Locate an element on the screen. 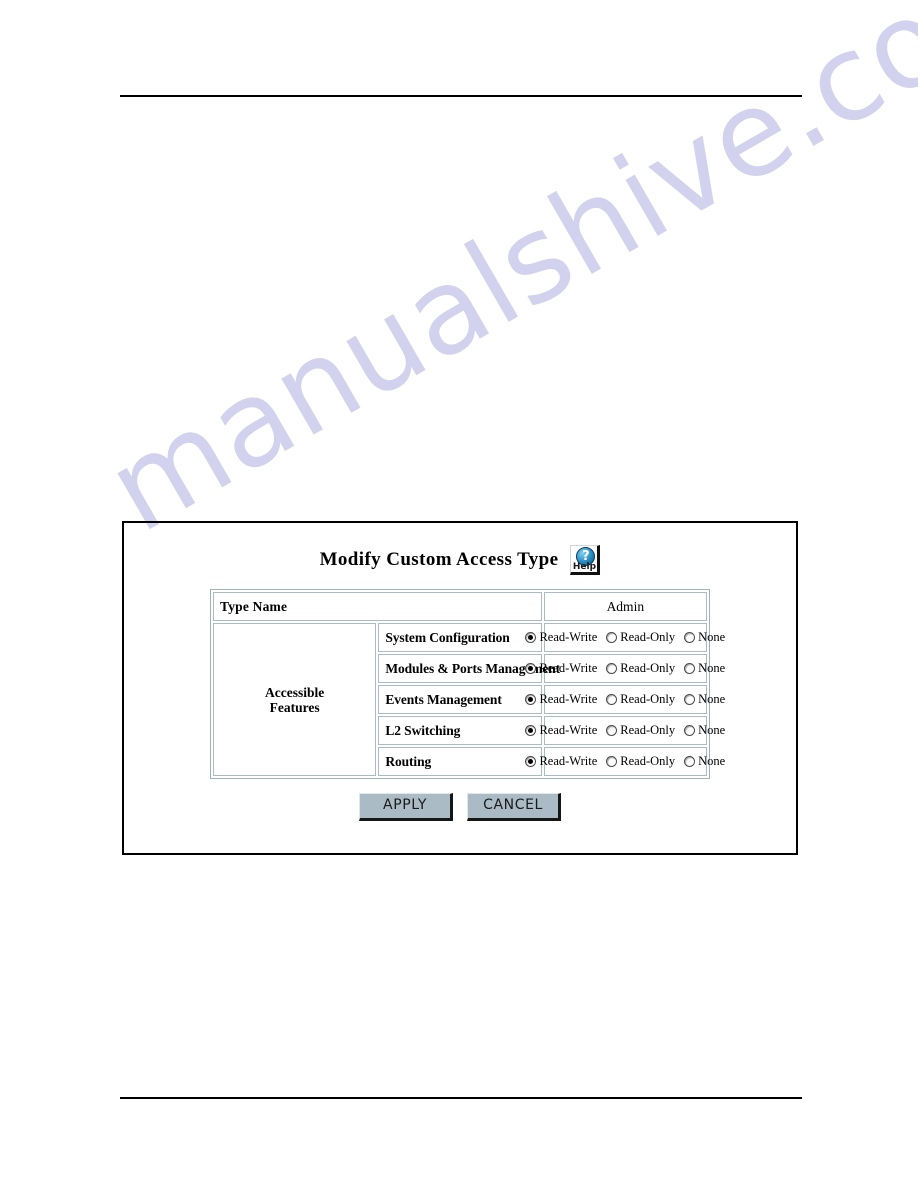 This screenshot has width=918, height=1188. feature-label-l2-switching: L2 Switching is located at coordinates (460, 730).